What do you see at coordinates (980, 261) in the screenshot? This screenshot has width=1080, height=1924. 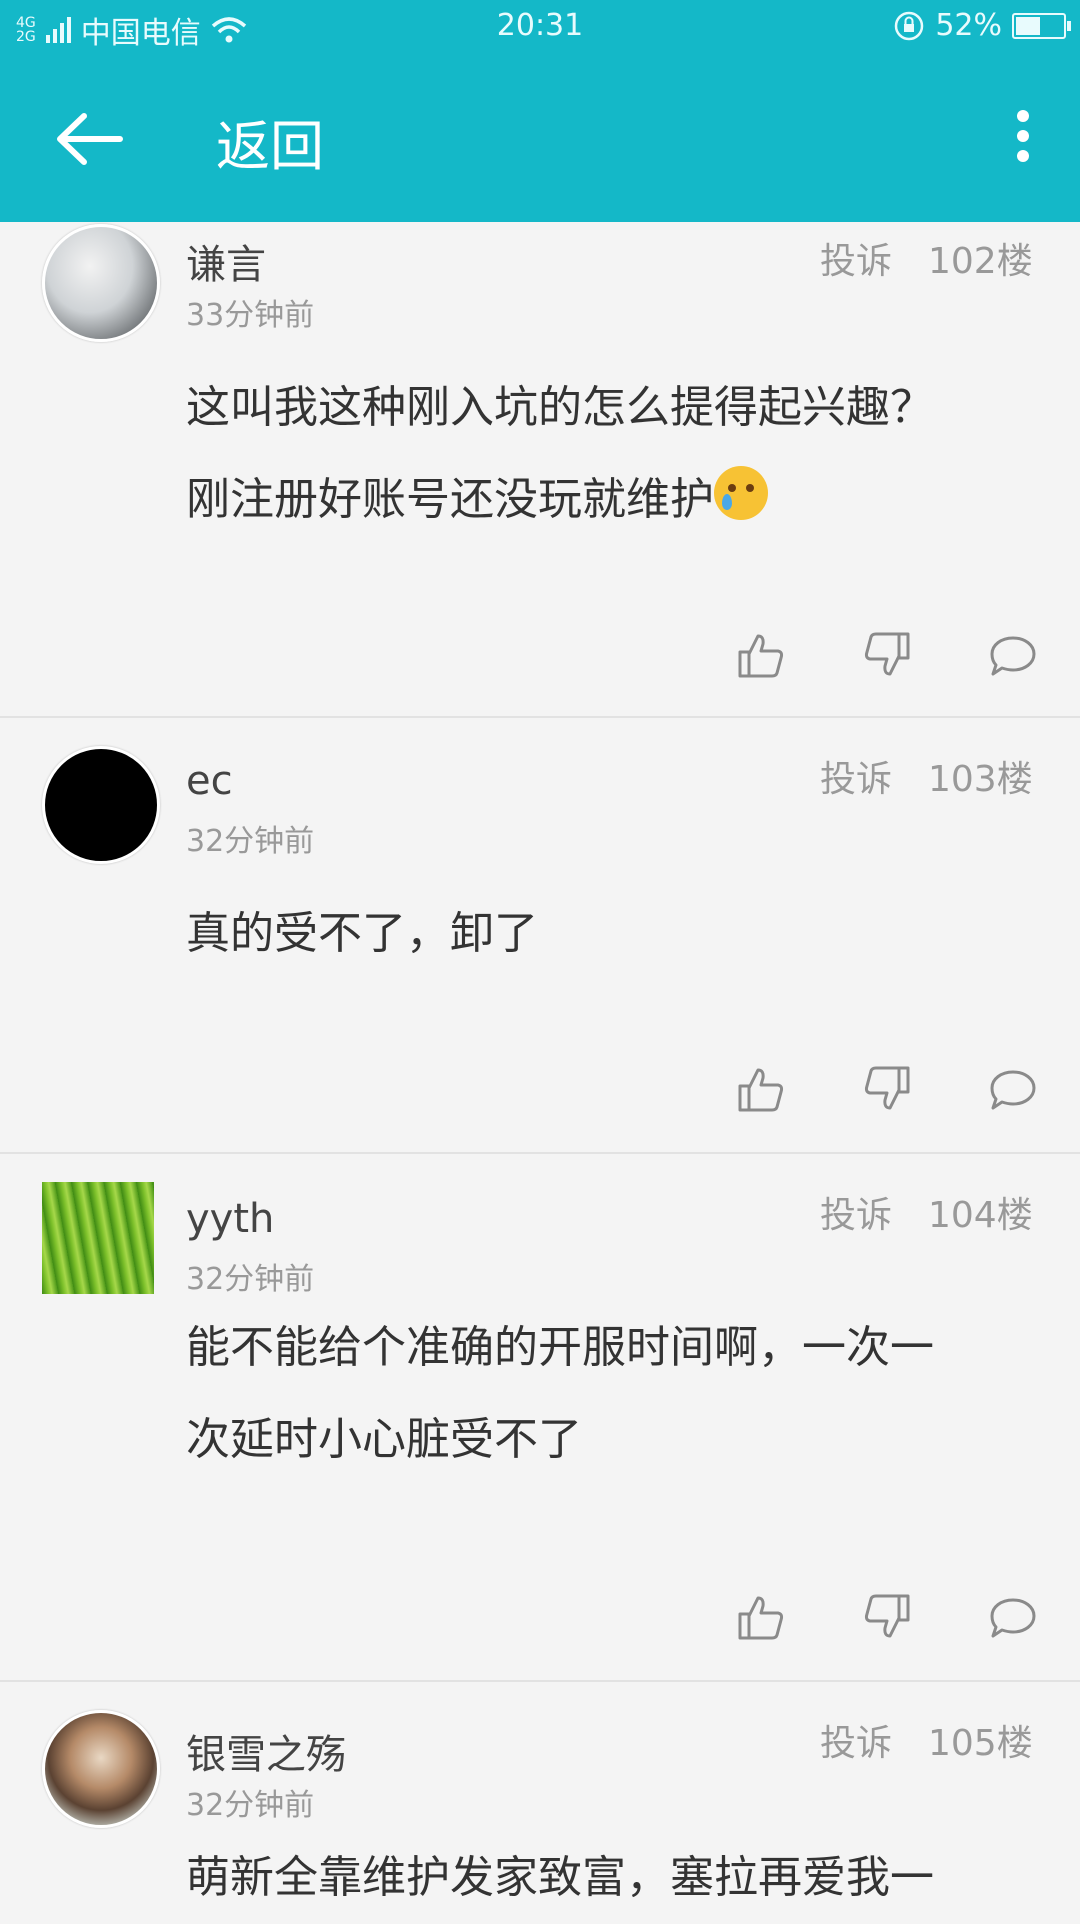 I see `floor-number: 102楼` at bounding box center [980, 261].